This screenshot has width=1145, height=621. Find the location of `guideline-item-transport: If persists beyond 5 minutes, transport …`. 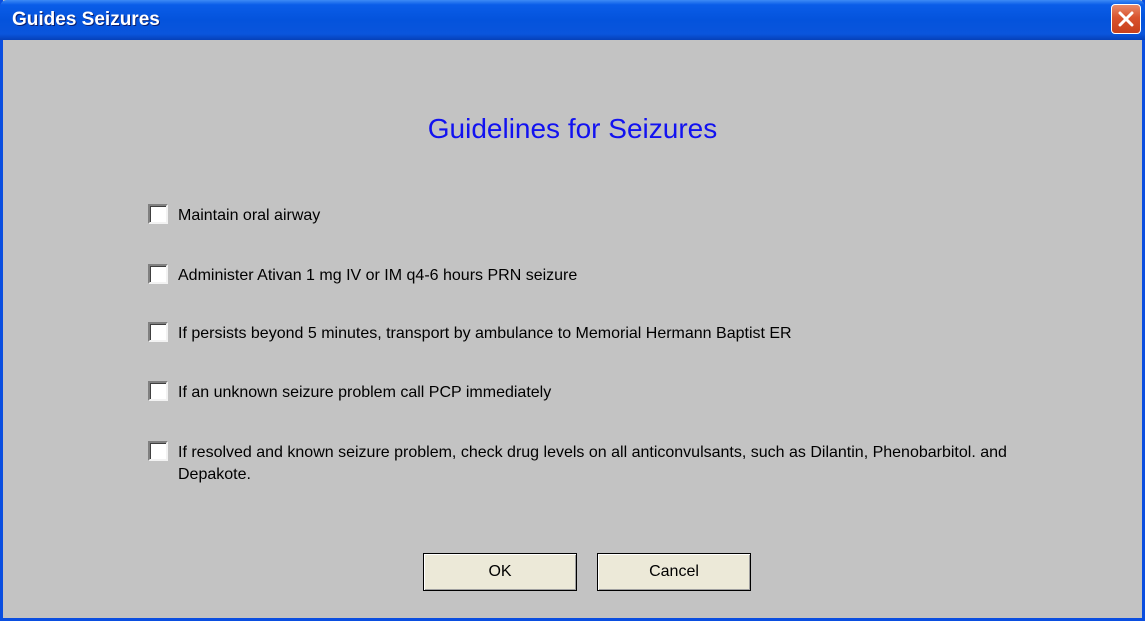

guideline-item-transport: If persists beyond 5 minutes, transport … is located at coordinates (470, 333).